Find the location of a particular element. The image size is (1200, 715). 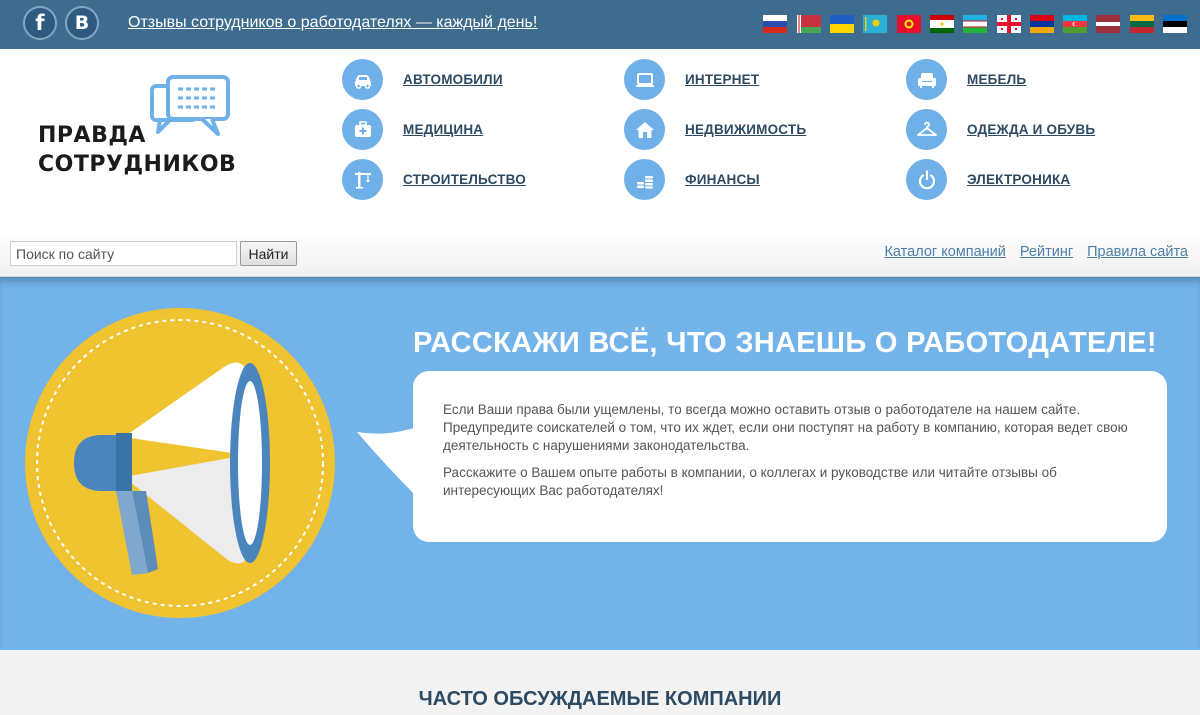

hanger-icon is located at coordinates (926, 129).